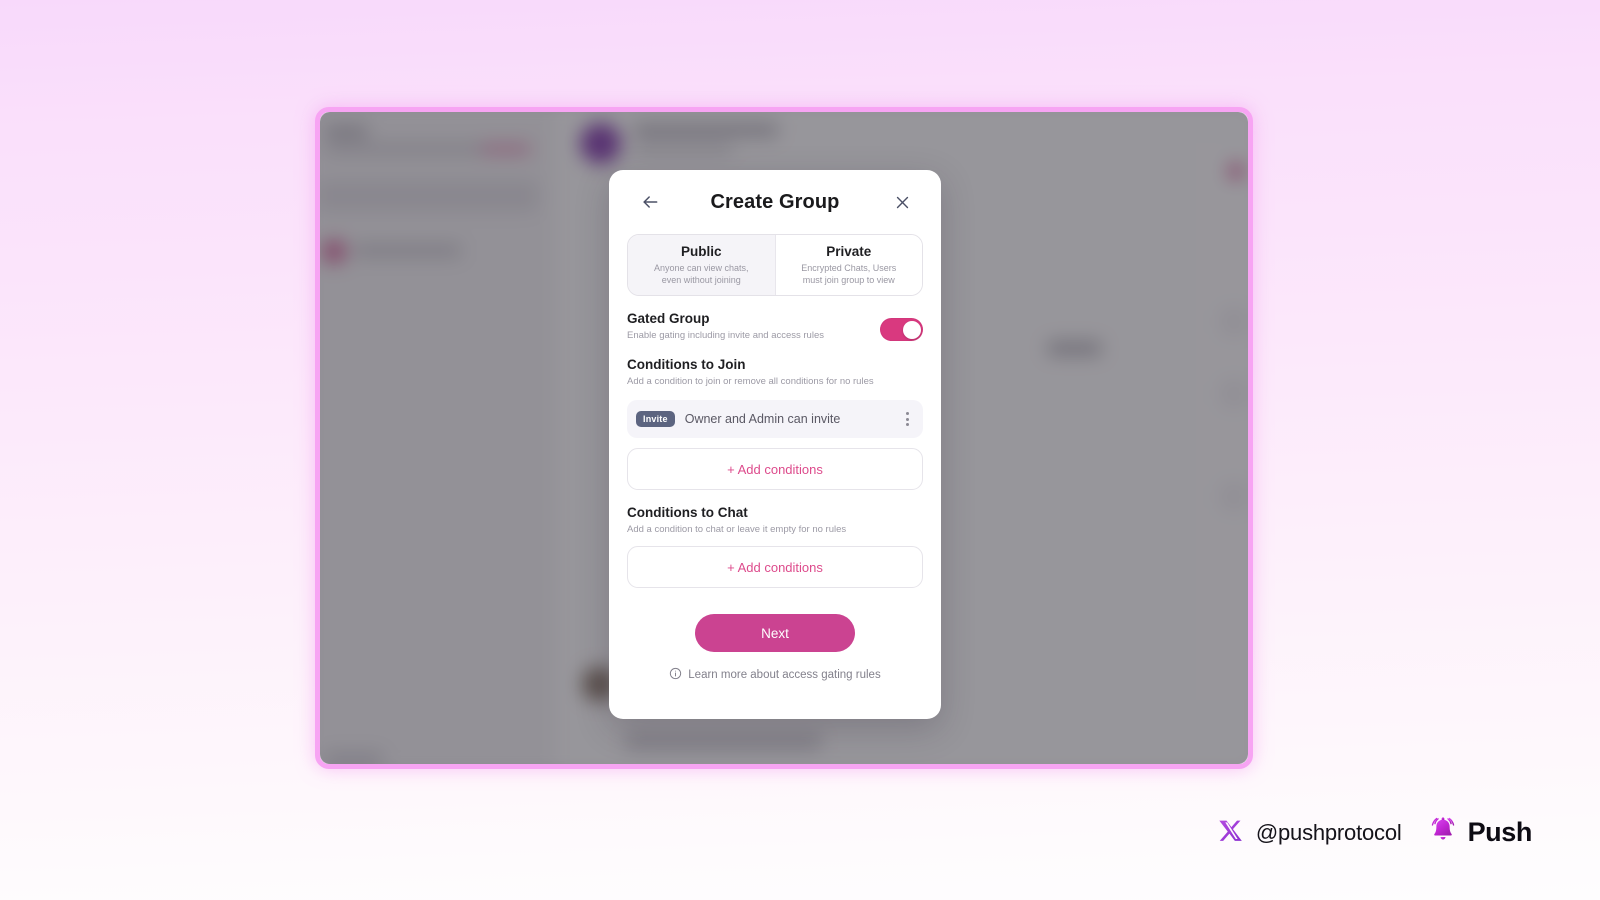 The image size is (1600, 900). I want to click on push-wordmark: Push, so click(1500, 832).